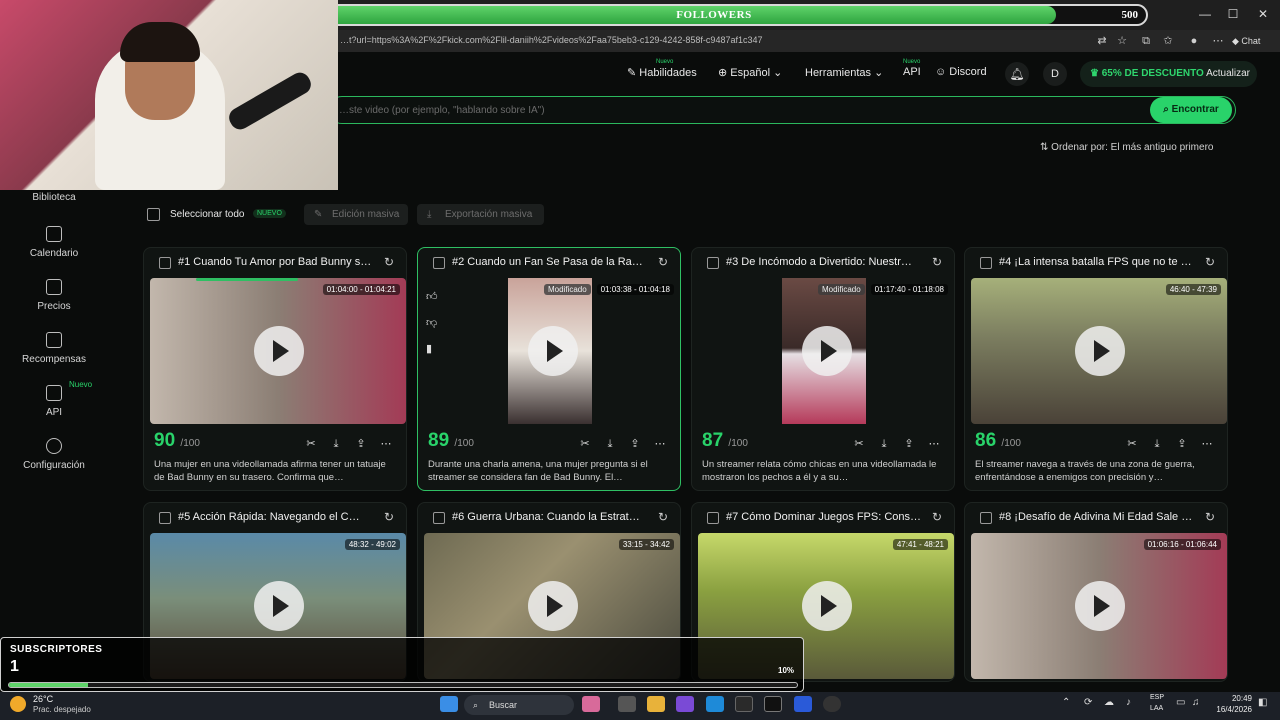 The height and width of the screenshot is (720, 1280). What do you see at coordinates (449, 704) in the screenshot?
I see `windows-start-icon` at bounding box center [449, 704].